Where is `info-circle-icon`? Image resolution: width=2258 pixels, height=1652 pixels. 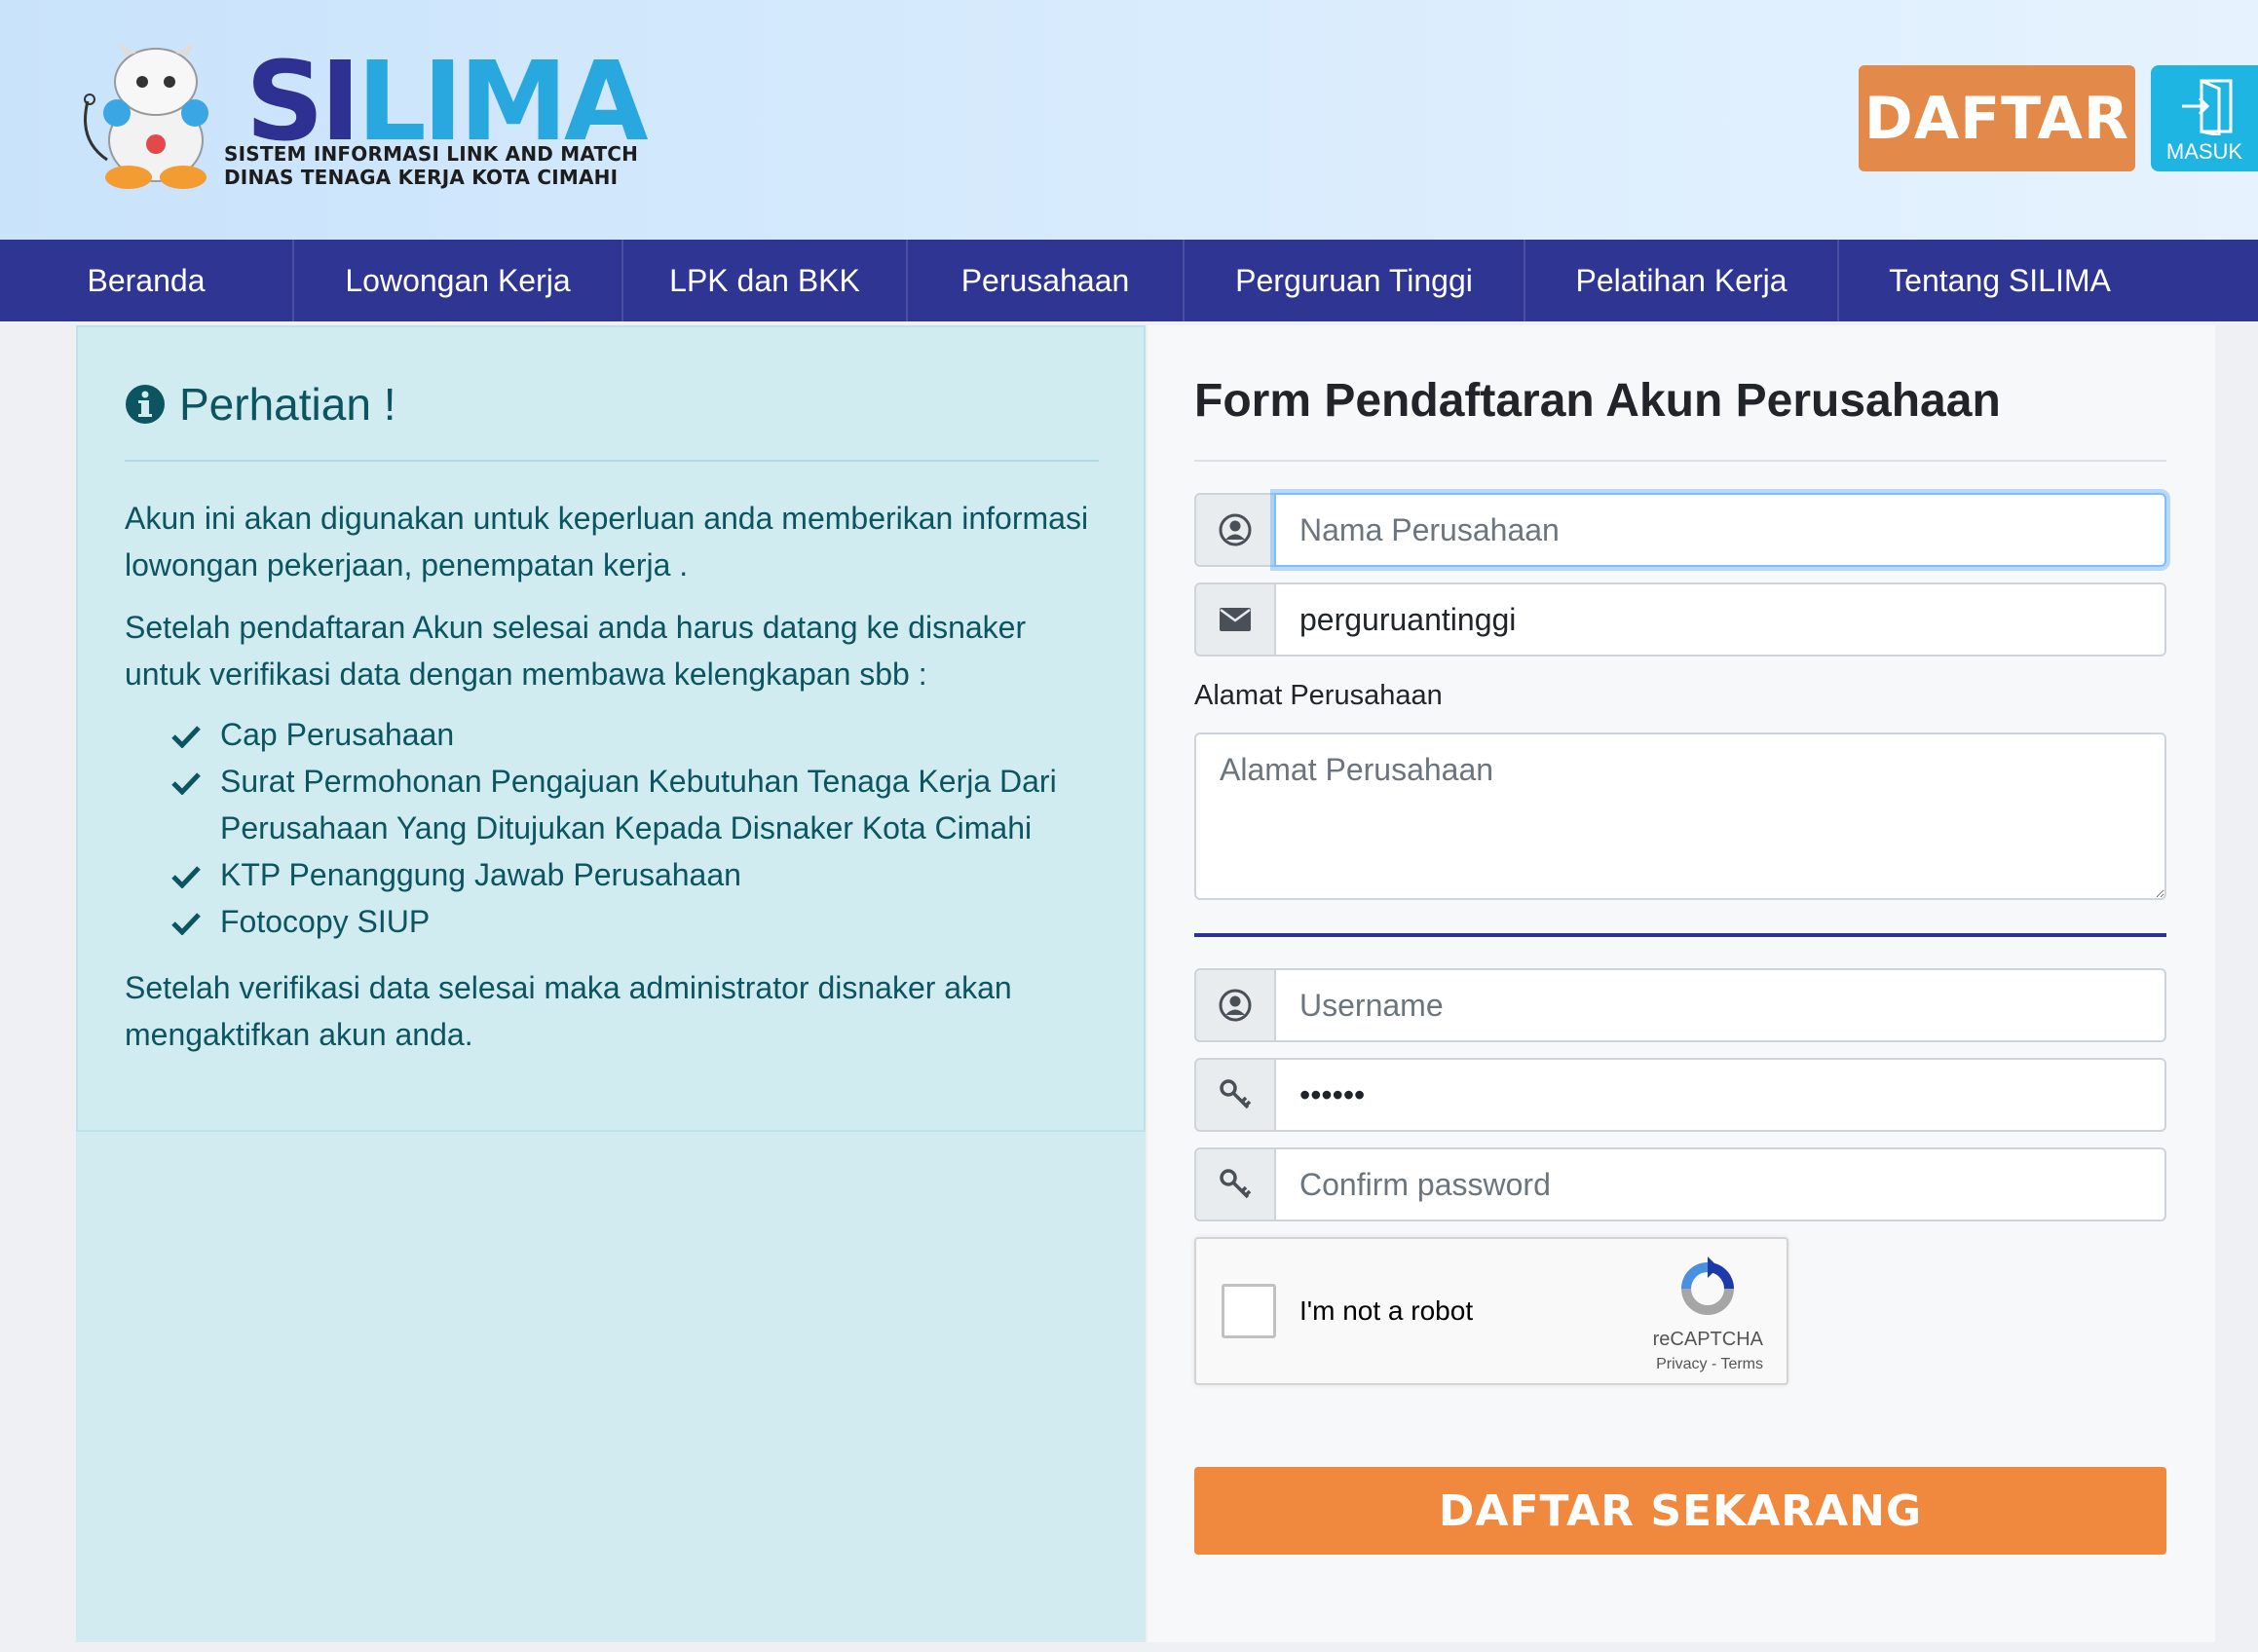 info-circle-icon is located at coordinates (145, 404).